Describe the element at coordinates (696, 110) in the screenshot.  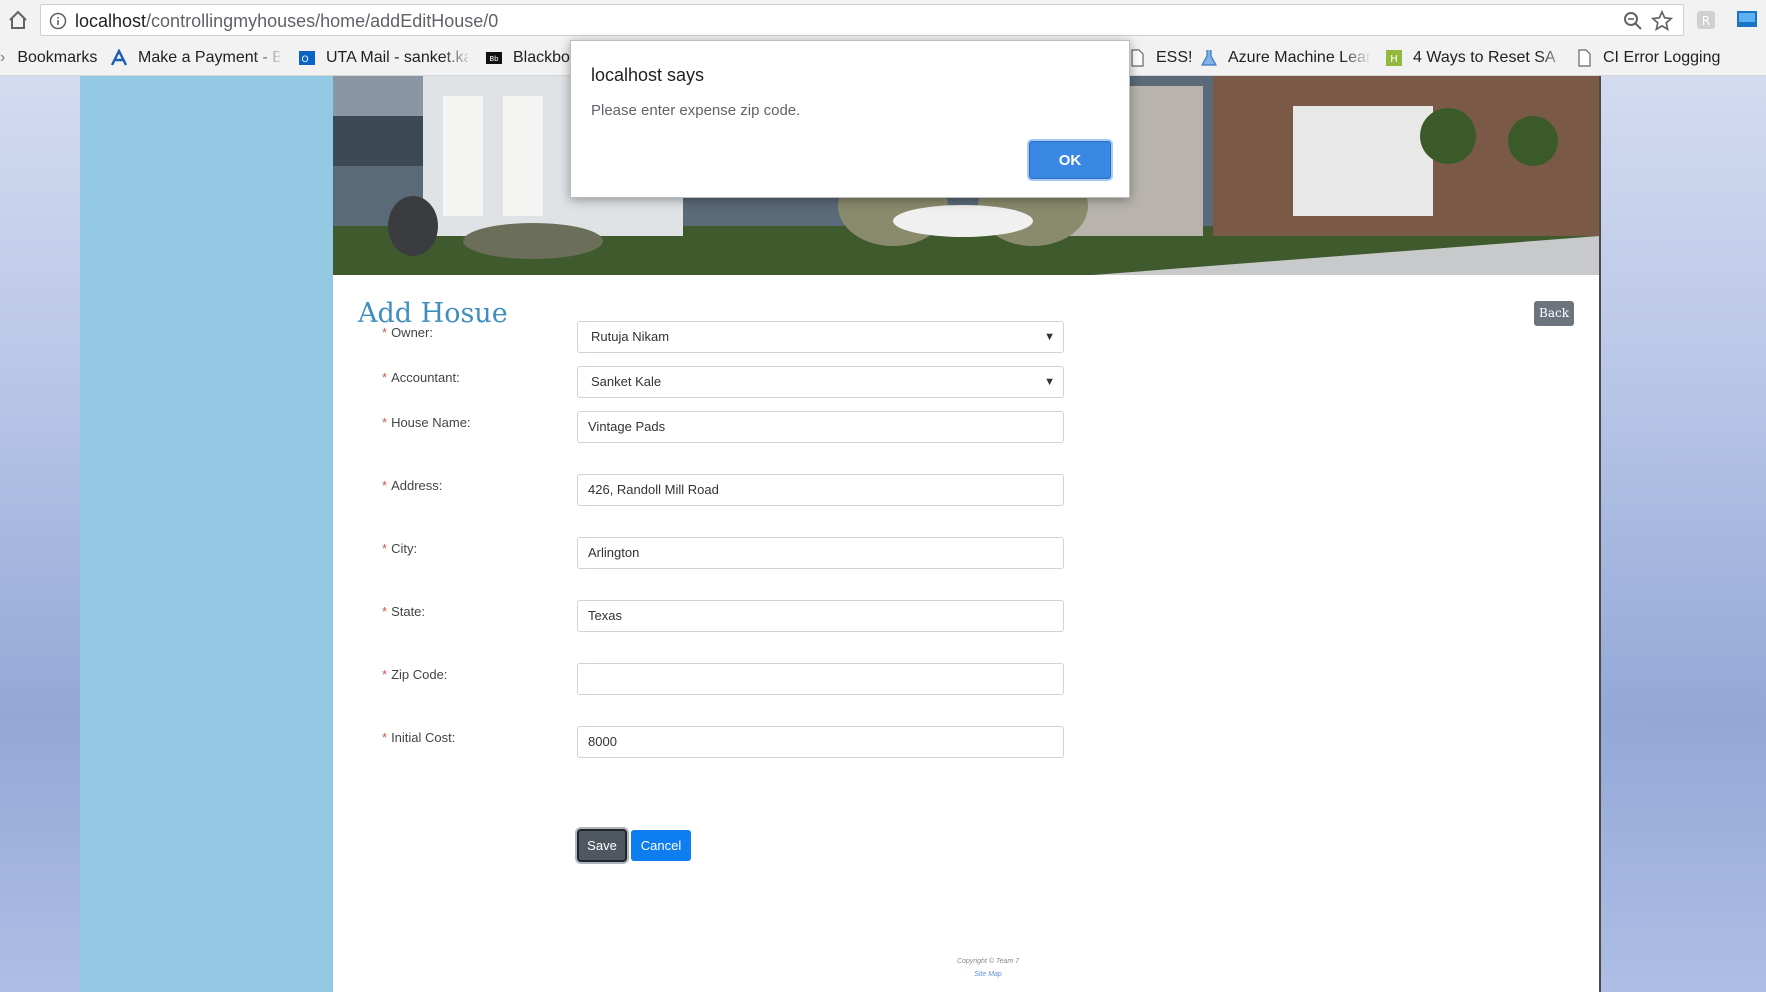
I see `dialog-message: Please enter expense zip code.` at that location.